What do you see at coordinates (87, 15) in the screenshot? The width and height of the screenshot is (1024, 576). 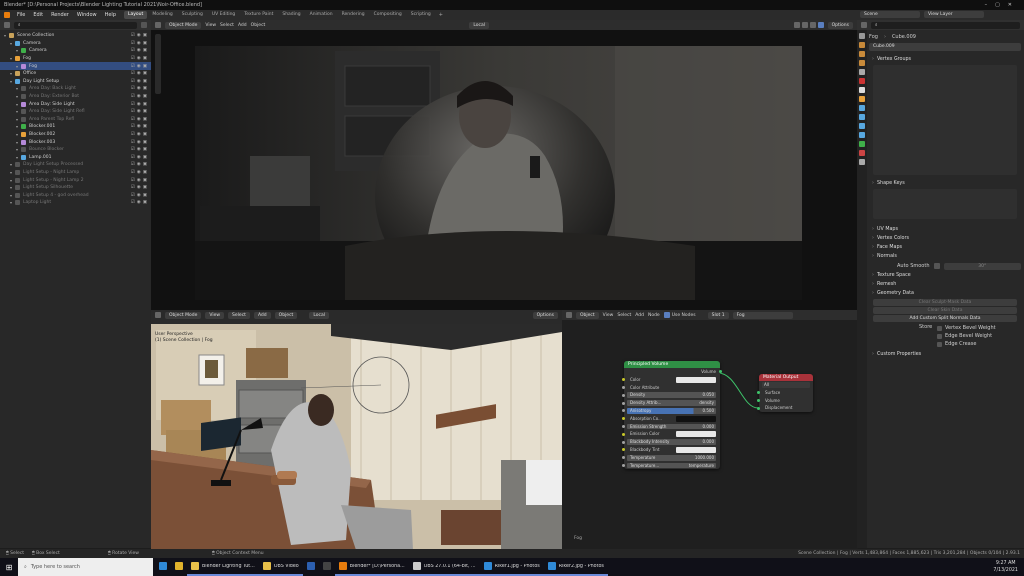 I see `menu-window: Window` at bounding box center [87, 15].